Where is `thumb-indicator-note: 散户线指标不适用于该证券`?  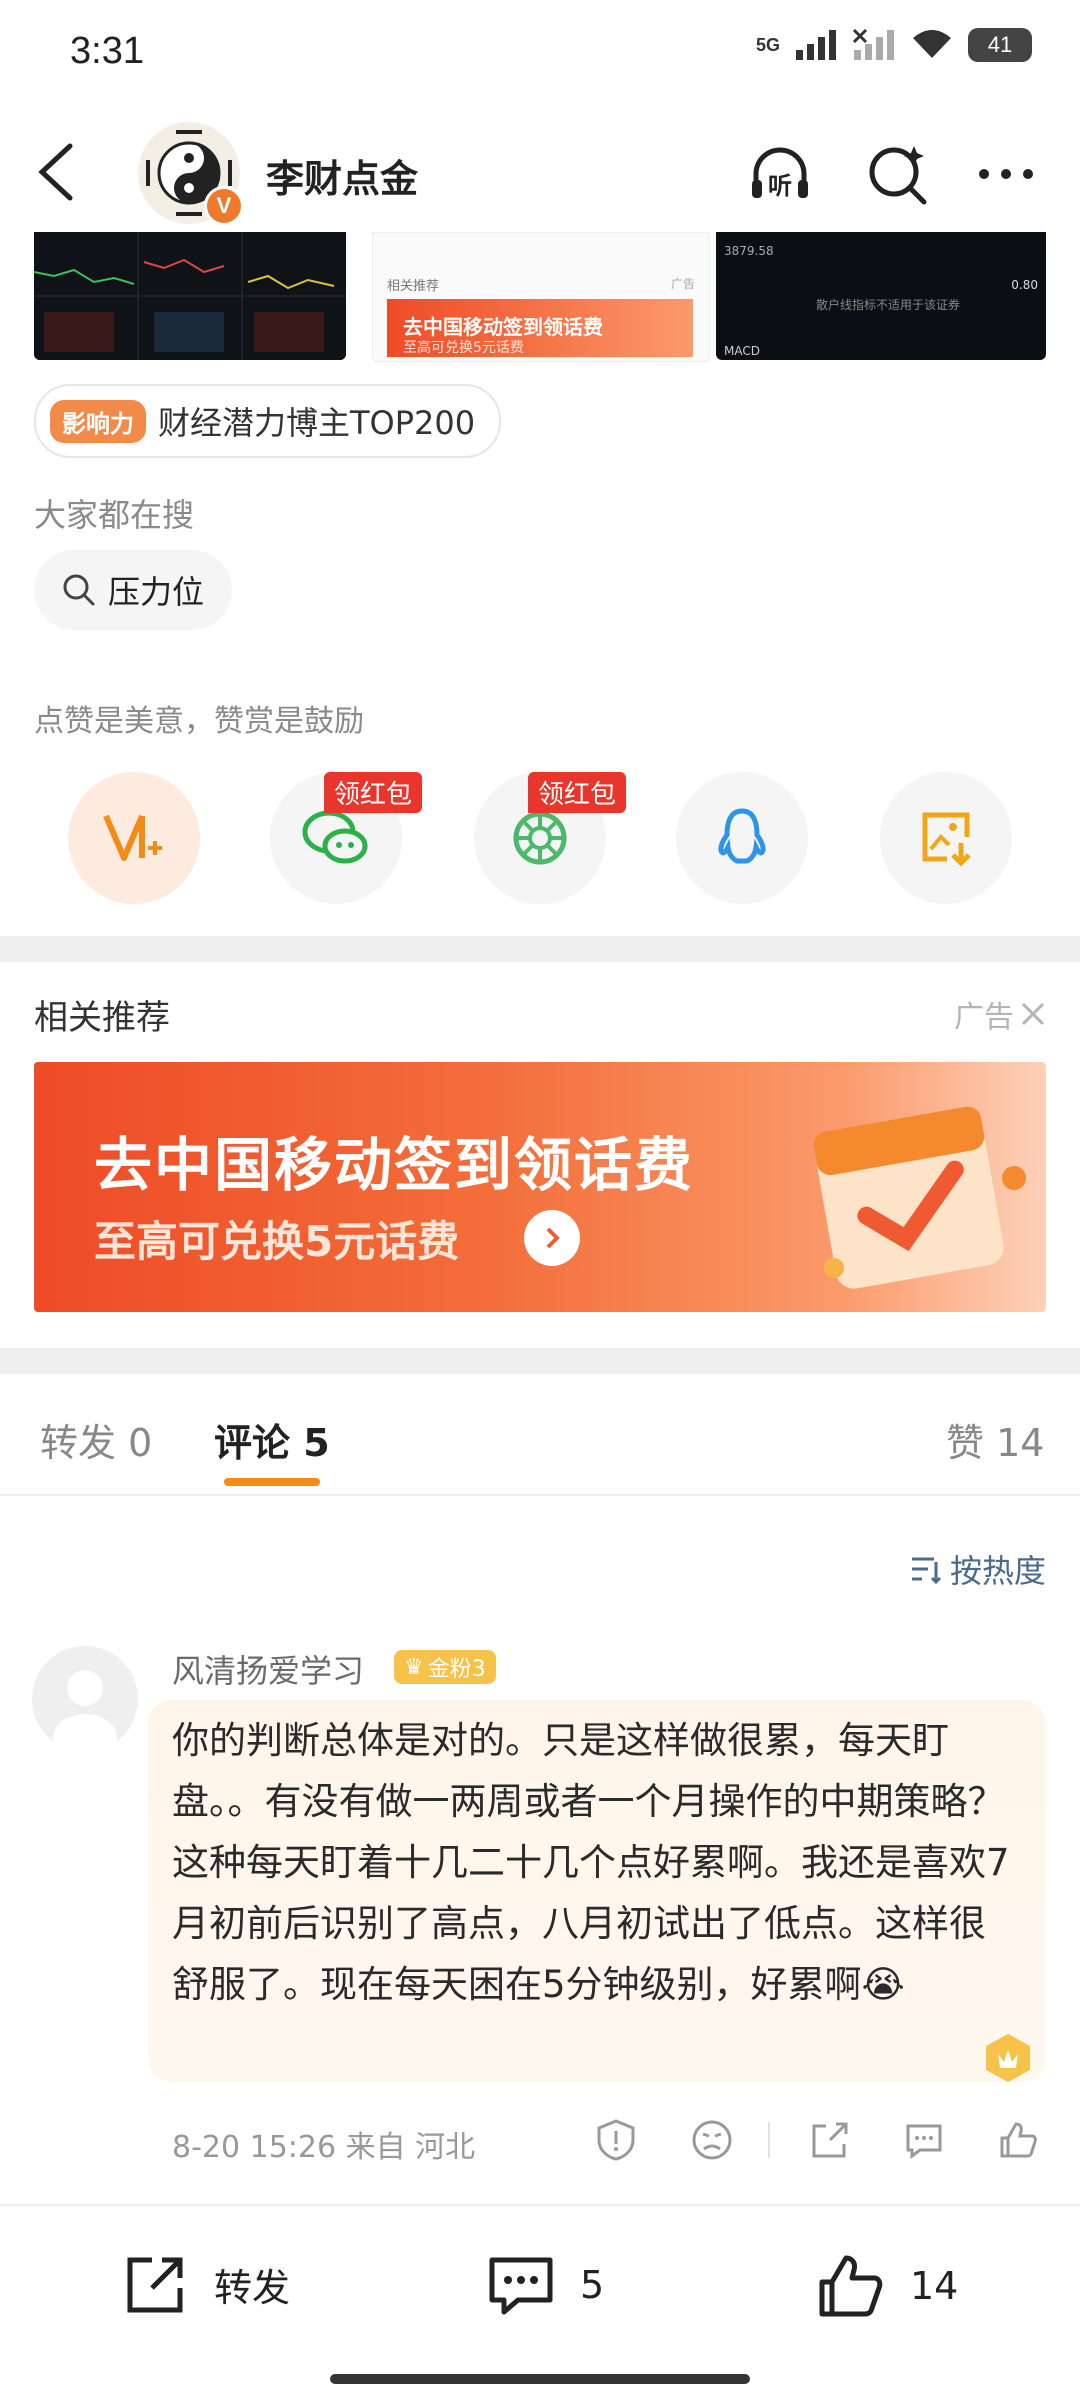 thumb-indicator-note: 散户线指标不适用于该证券 is located at coordinates (888, 305).